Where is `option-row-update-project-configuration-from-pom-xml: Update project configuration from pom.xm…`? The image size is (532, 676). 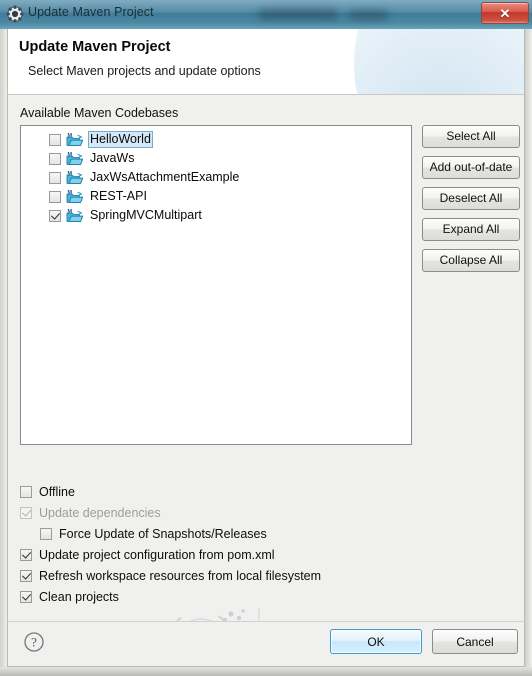
option-row-update-project-configuration-from-pom-xml: Update project configuration from pom.xm… is located at coordinates (266, 554).